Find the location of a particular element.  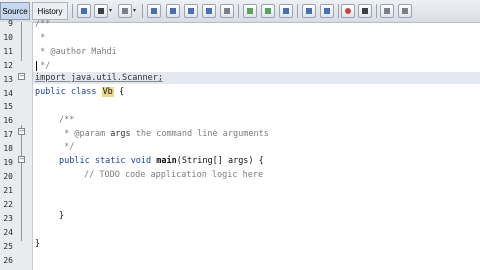

line-number: 22 is located at coordinates (8, 204).